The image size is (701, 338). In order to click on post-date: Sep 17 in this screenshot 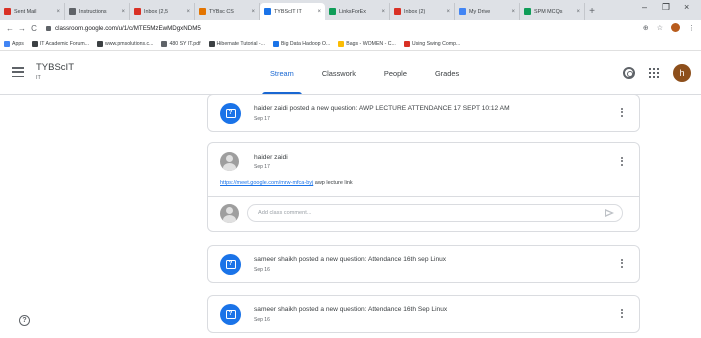, I will do `click(262, 167)`.